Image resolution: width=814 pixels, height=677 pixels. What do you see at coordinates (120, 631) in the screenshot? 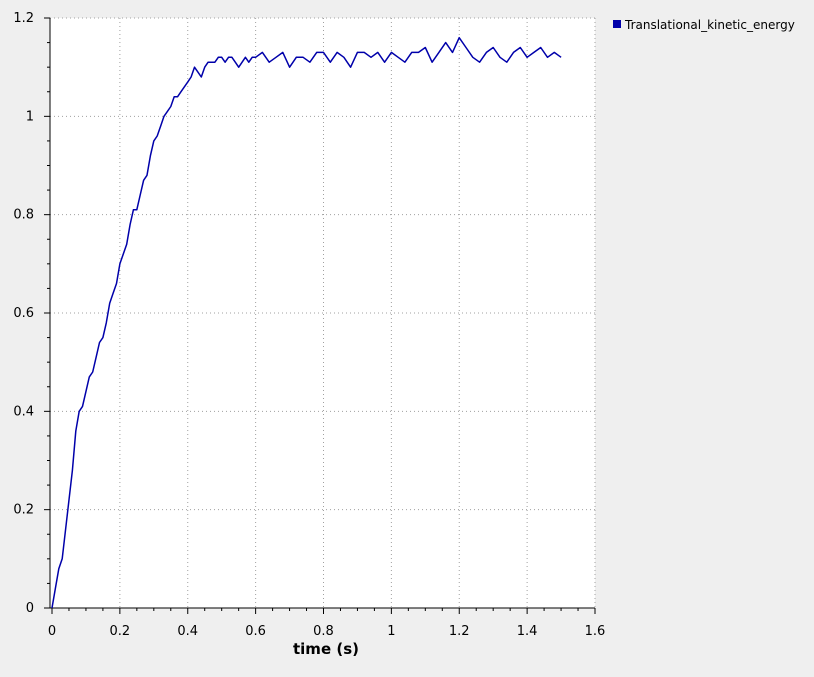
I see `x-tick-label: 0.2` at bounding box center [120, 631].